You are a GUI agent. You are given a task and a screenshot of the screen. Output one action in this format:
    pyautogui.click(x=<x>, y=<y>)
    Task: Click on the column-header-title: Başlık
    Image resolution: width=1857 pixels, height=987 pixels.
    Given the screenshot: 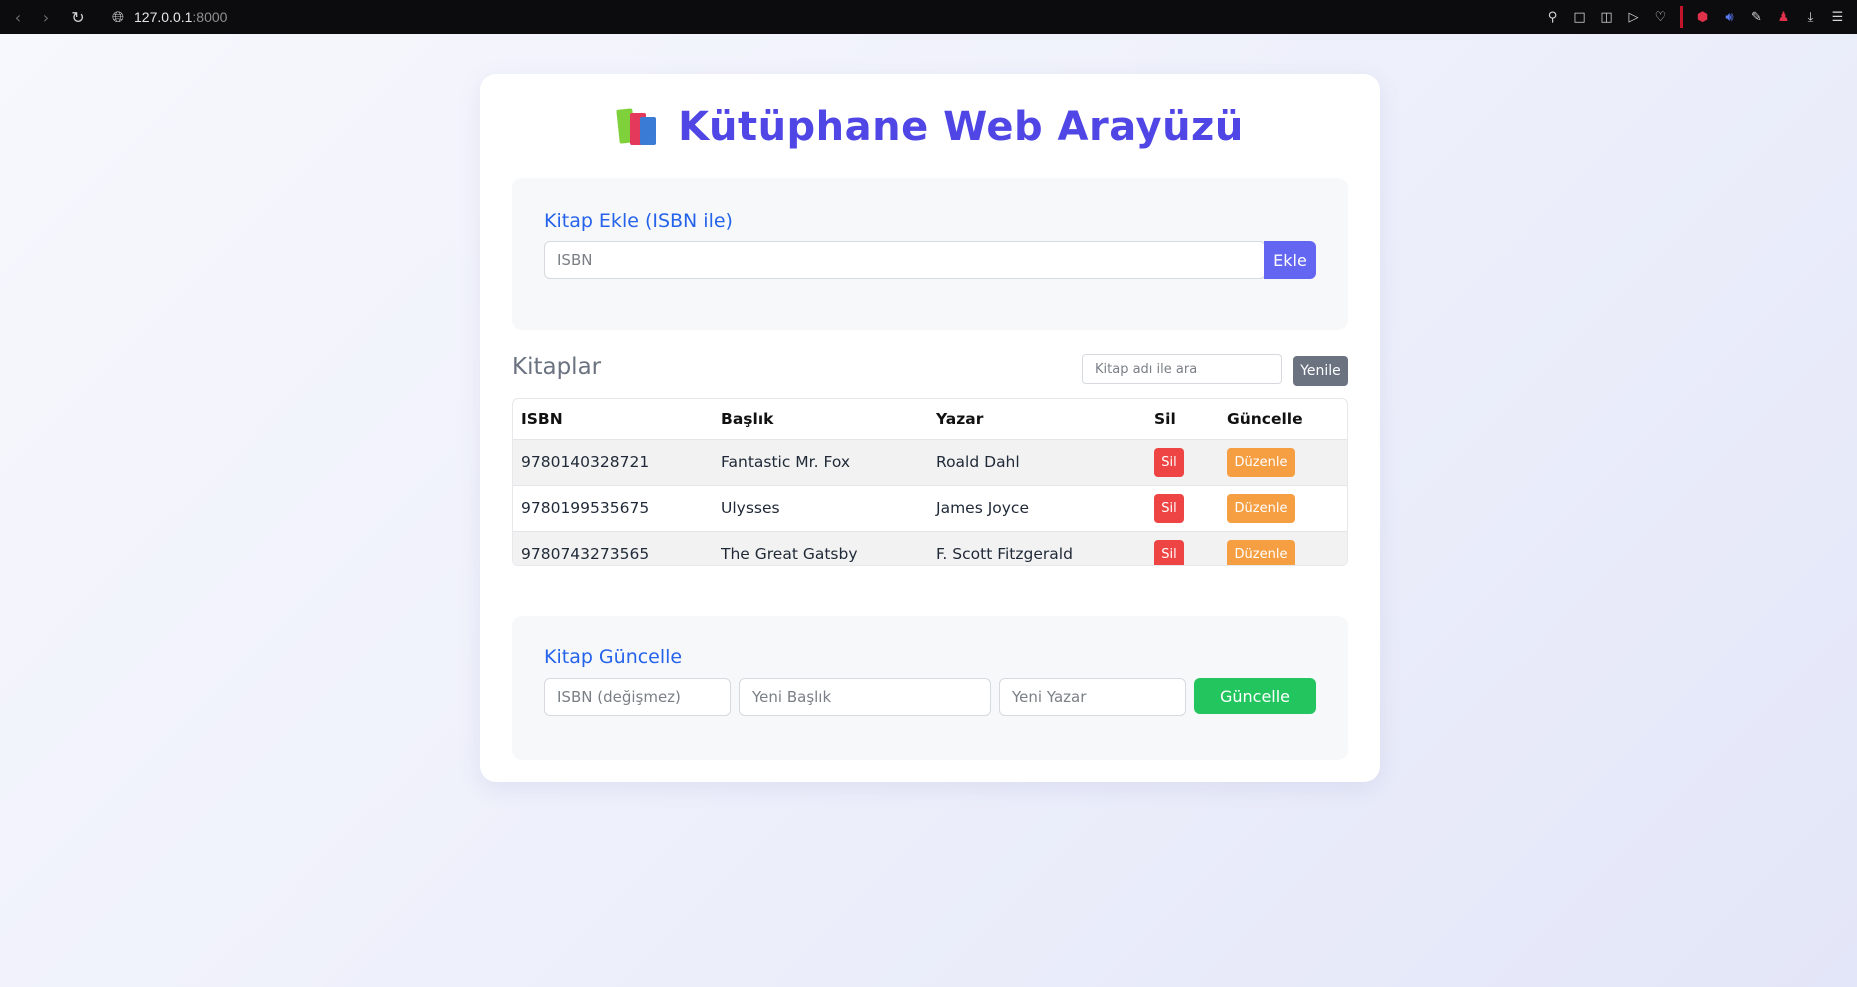 What is the action you would take?
    pyautogui.click(x=747, y=418)
    